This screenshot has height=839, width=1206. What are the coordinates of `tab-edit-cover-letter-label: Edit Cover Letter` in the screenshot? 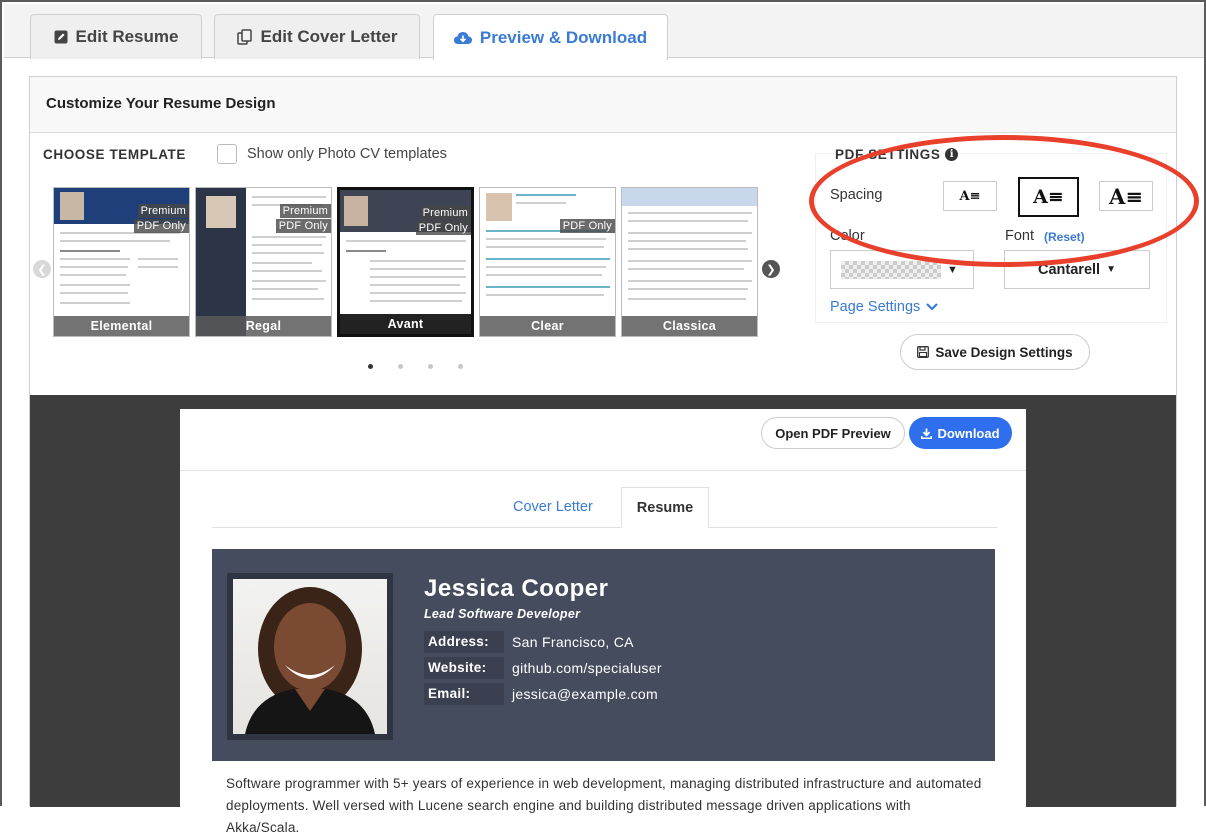 It's located at (329, 36).